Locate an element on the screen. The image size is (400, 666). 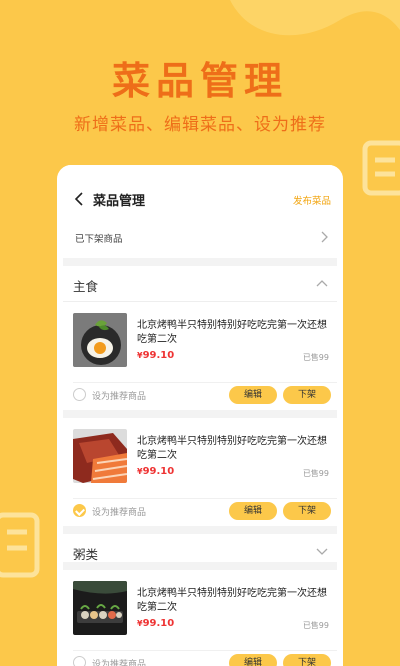
item-gap is located at coordinates (200, 414).